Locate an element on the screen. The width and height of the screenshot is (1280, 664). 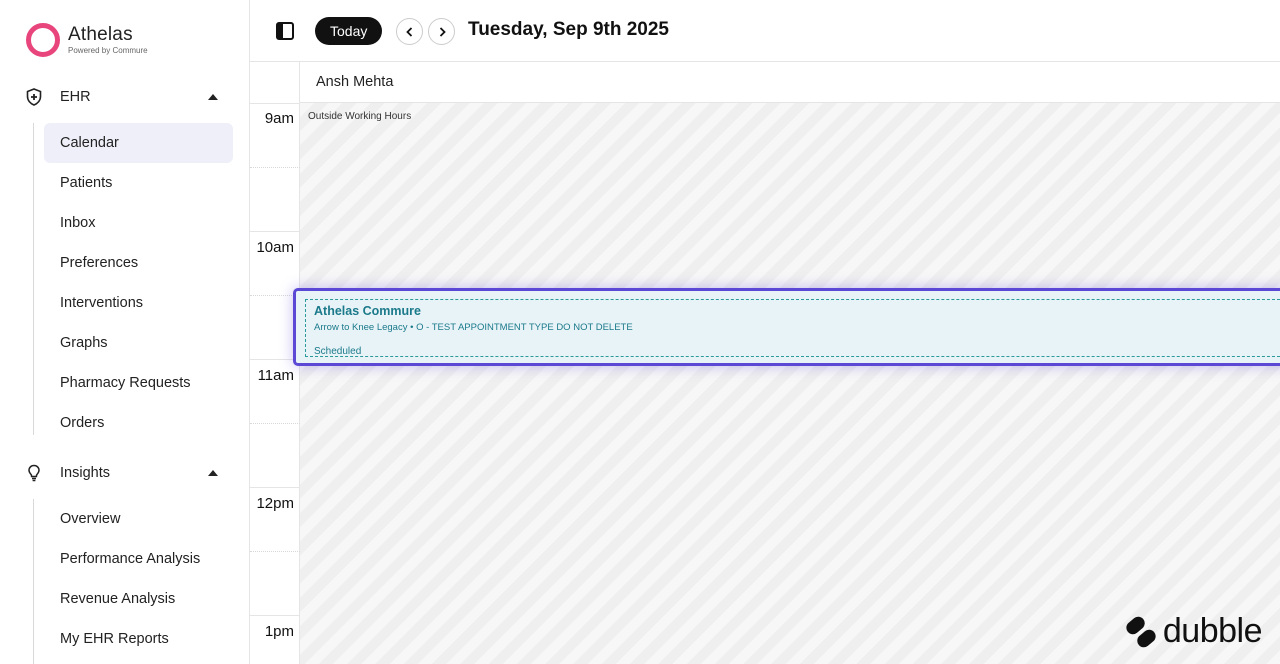
calendar-header: Today Tuesday, Sep 9th 2025 is located at coordinates (765, 31).